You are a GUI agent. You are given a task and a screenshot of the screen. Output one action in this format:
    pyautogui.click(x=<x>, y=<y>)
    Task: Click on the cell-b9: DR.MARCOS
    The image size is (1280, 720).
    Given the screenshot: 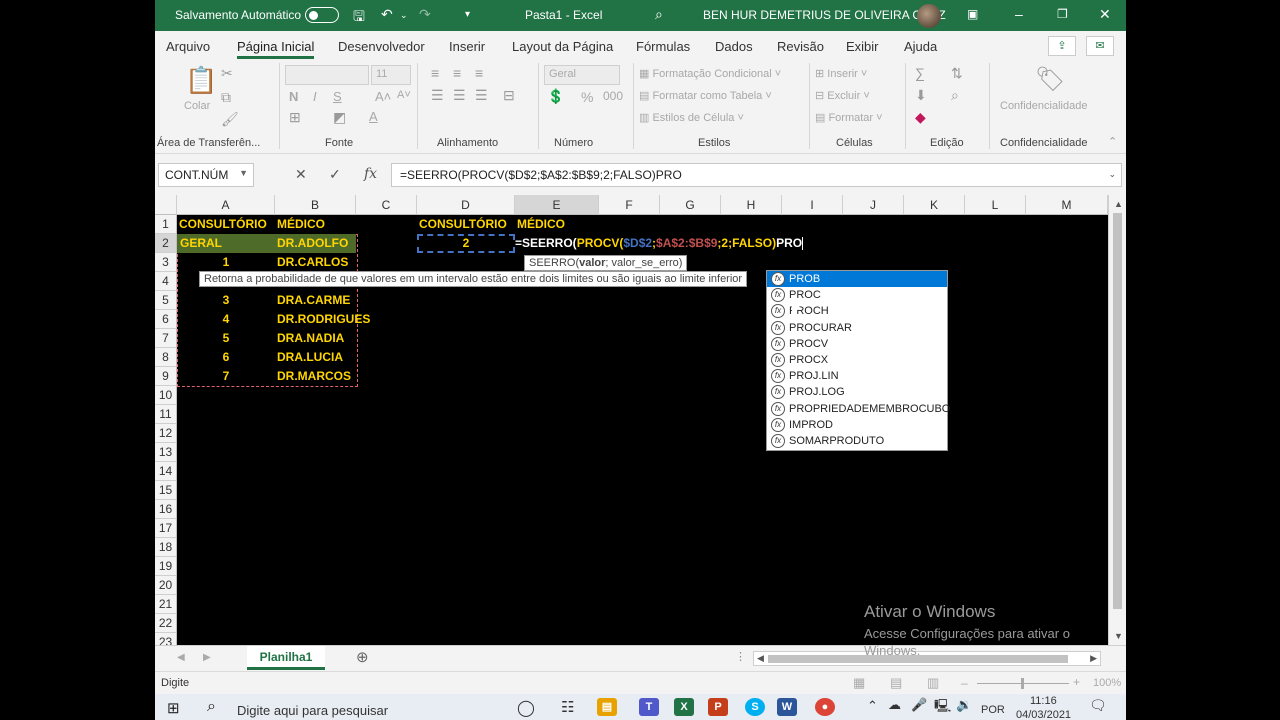 What is the action you would take?
    pyautogui.click(x=314, y=376)
    